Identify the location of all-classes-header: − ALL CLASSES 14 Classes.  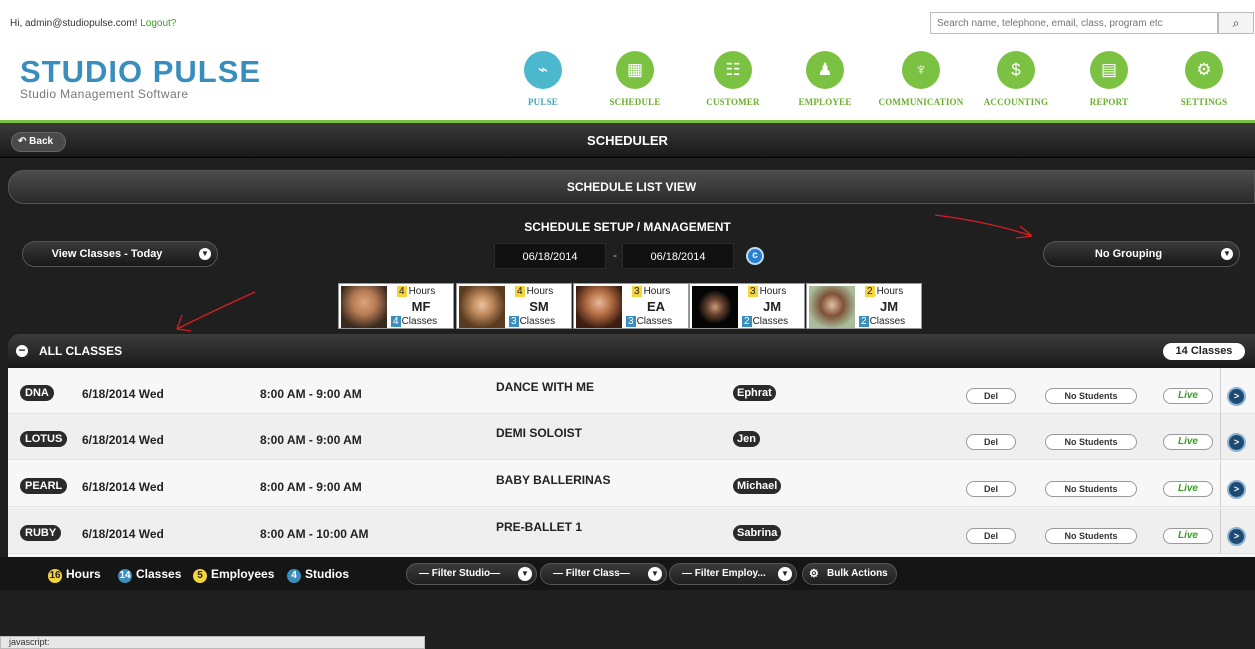
(631, 351).